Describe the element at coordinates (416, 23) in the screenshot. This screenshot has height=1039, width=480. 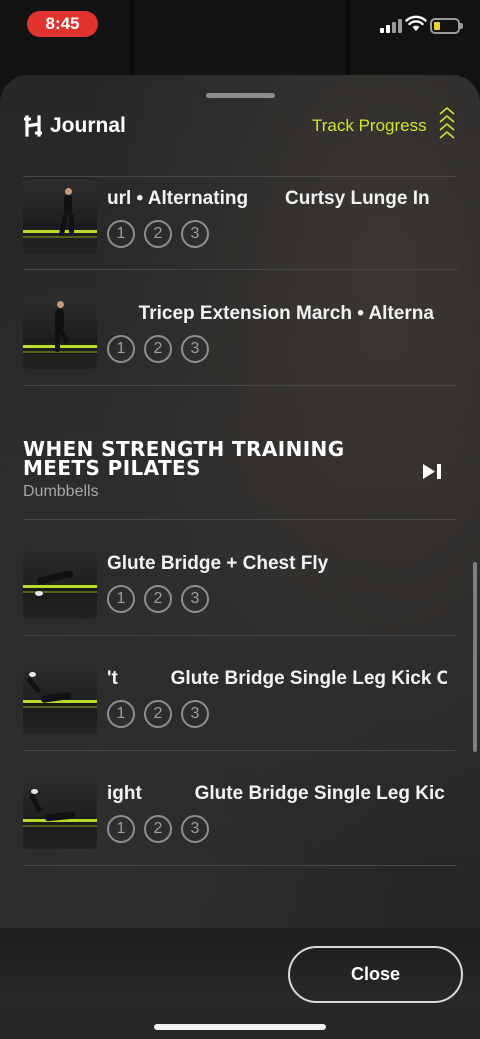
I see `wifi-icon` at that location.